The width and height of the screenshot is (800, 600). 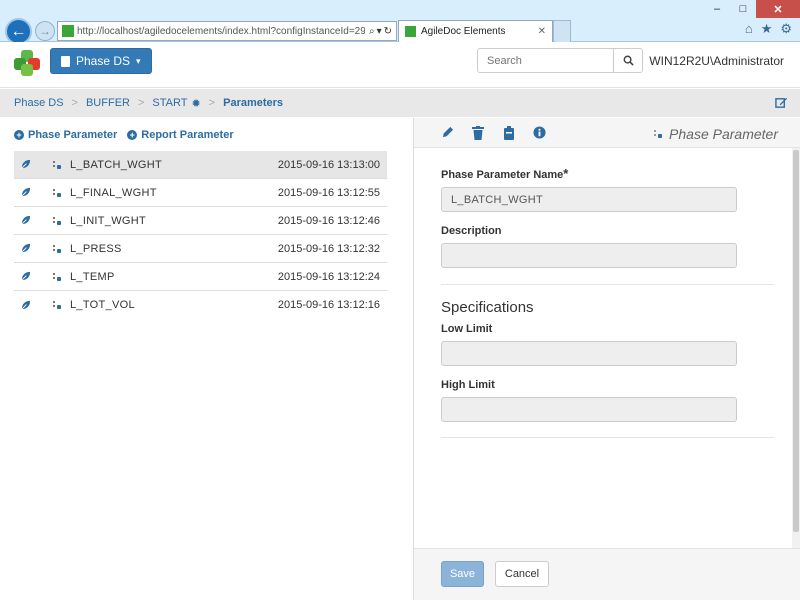 I want to click on breadcrumb-start: START, so click(x=169, y=103).